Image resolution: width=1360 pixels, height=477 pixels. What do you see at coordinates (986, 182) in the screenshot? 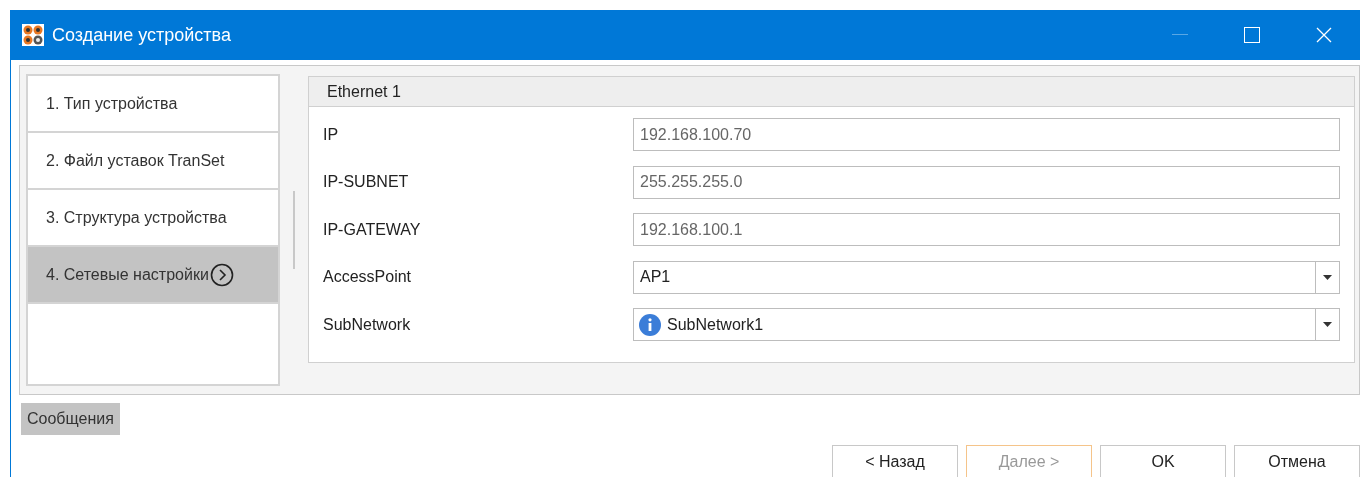
I see `input-field: 255.255.255.0` at bounding box center [986, 182].